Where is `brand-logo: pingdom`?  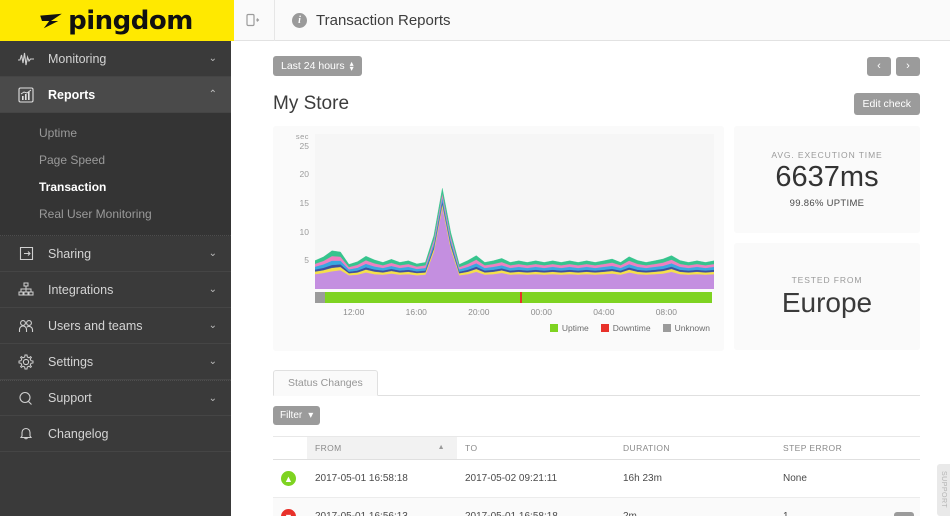 brand-logo: pingdom is located at coordinates (115, 20).